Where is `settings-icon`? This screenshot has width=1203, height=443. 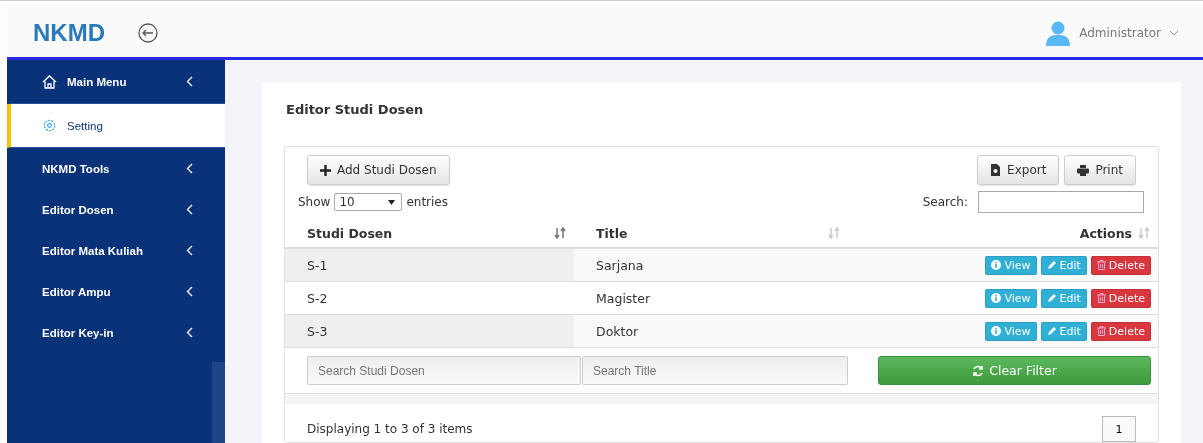 settings-icon is located at coordinates (49, 125).